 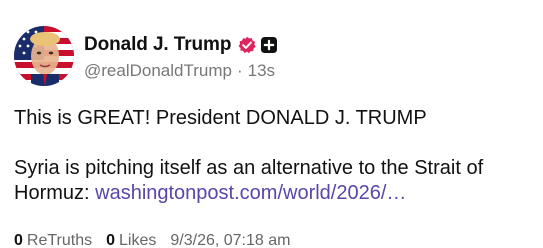 What do you see at coordinates (111, 240) in the screenshot?
I see `likes-count: 0` at bounding box center [111, 240].